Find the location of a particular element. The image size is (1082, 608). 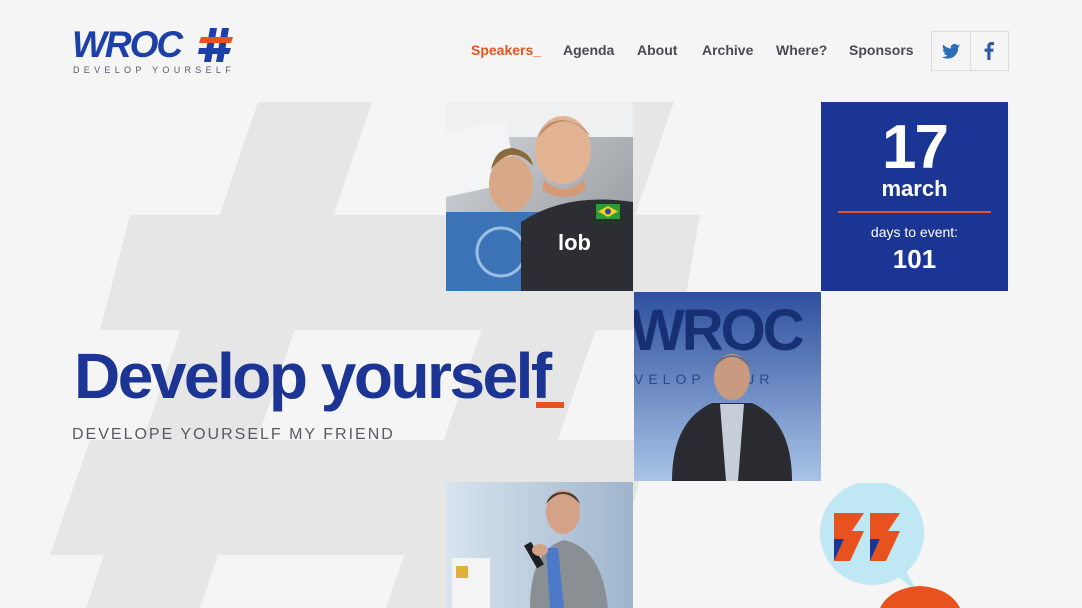

facebook-link is located at coordinates (989, 51).